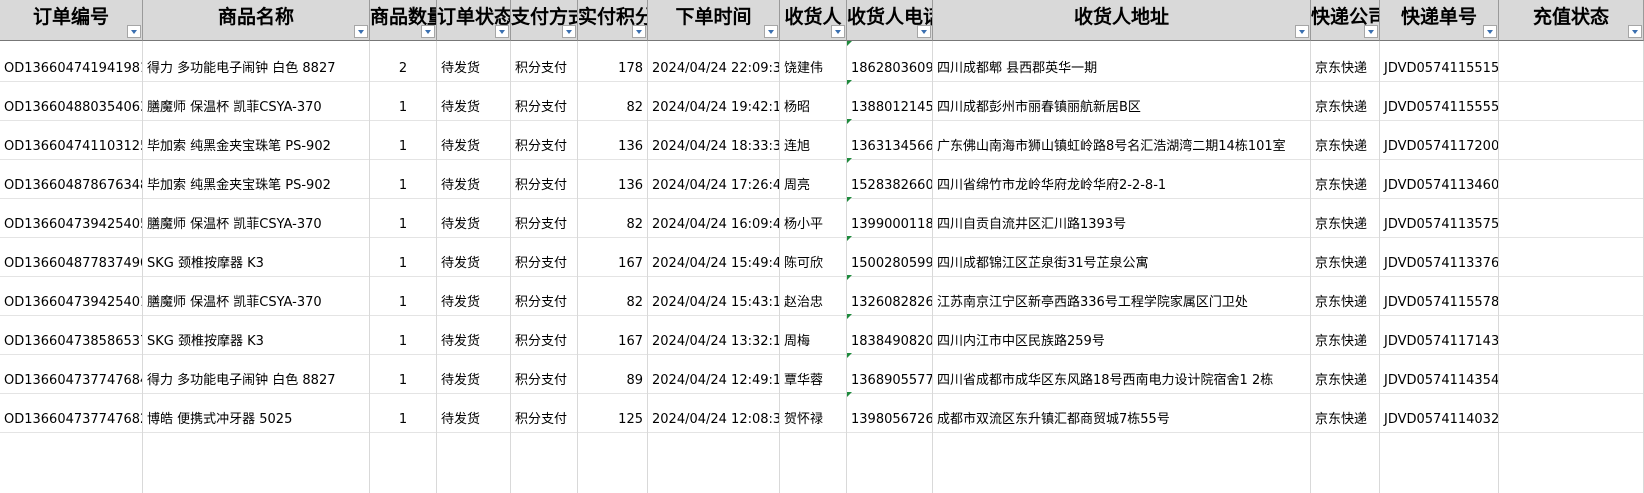 The height and width of the screenshot is (493, 1644). What do you see at coordinates (890, 412) in the screenshot?
I see `cell-phone: 13980567268` at bounding box center [890, 412].